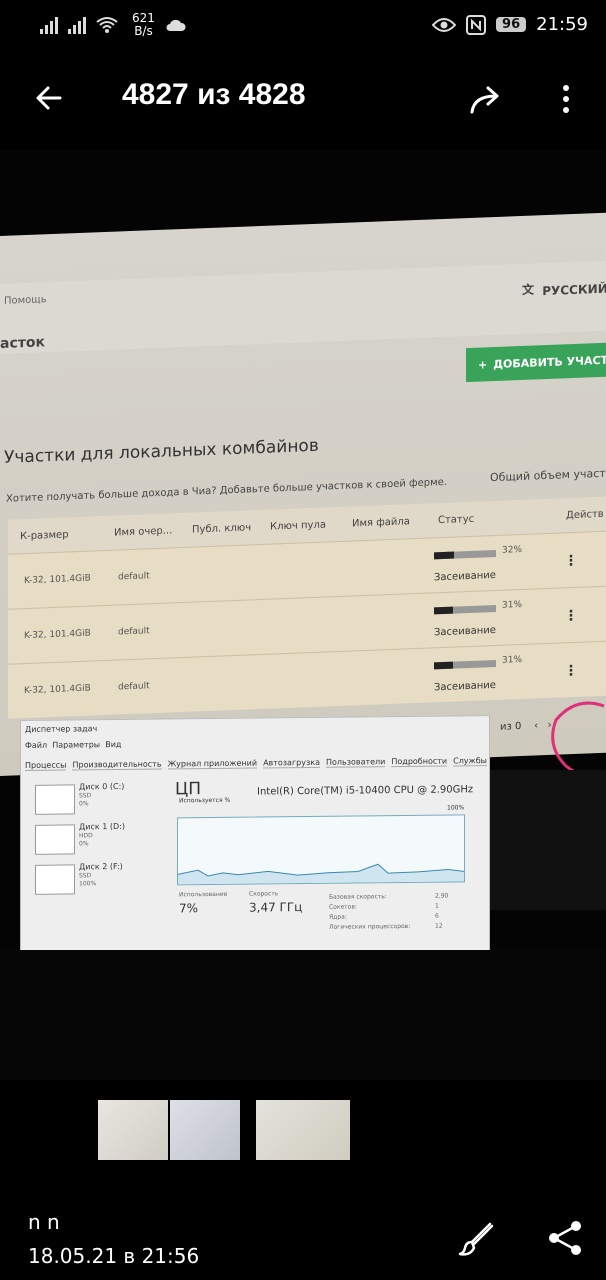 This screenshot has width=606, height=1280. I want to click on tab-performance: Производительность, so click(117, 765).